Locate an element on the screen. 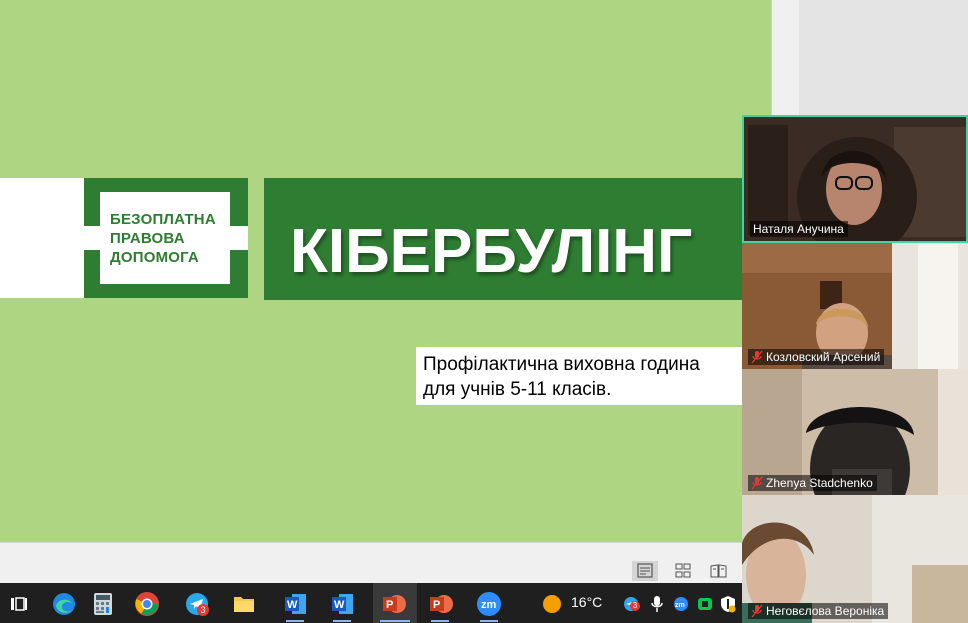 The height and width of the screenshot is (623, 968). task-view-icon is located at coordinates (19, 604).